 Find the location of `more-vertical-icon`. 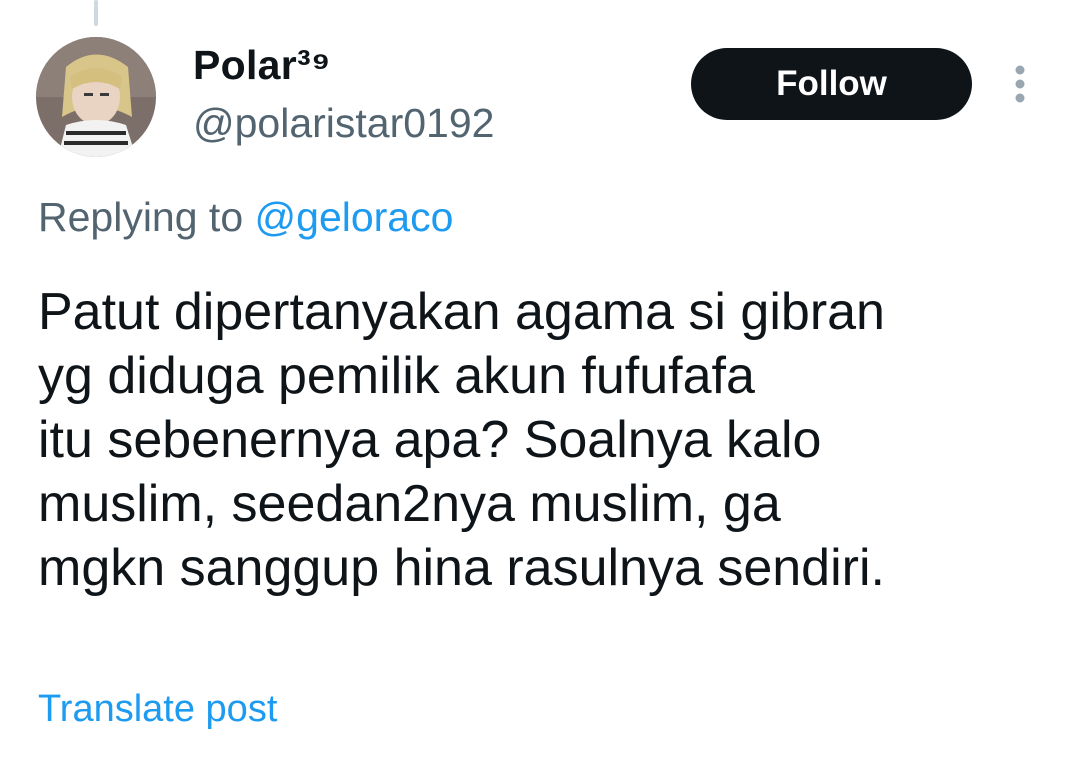

more-vertical-icon is located at coordinates (1020, 84).